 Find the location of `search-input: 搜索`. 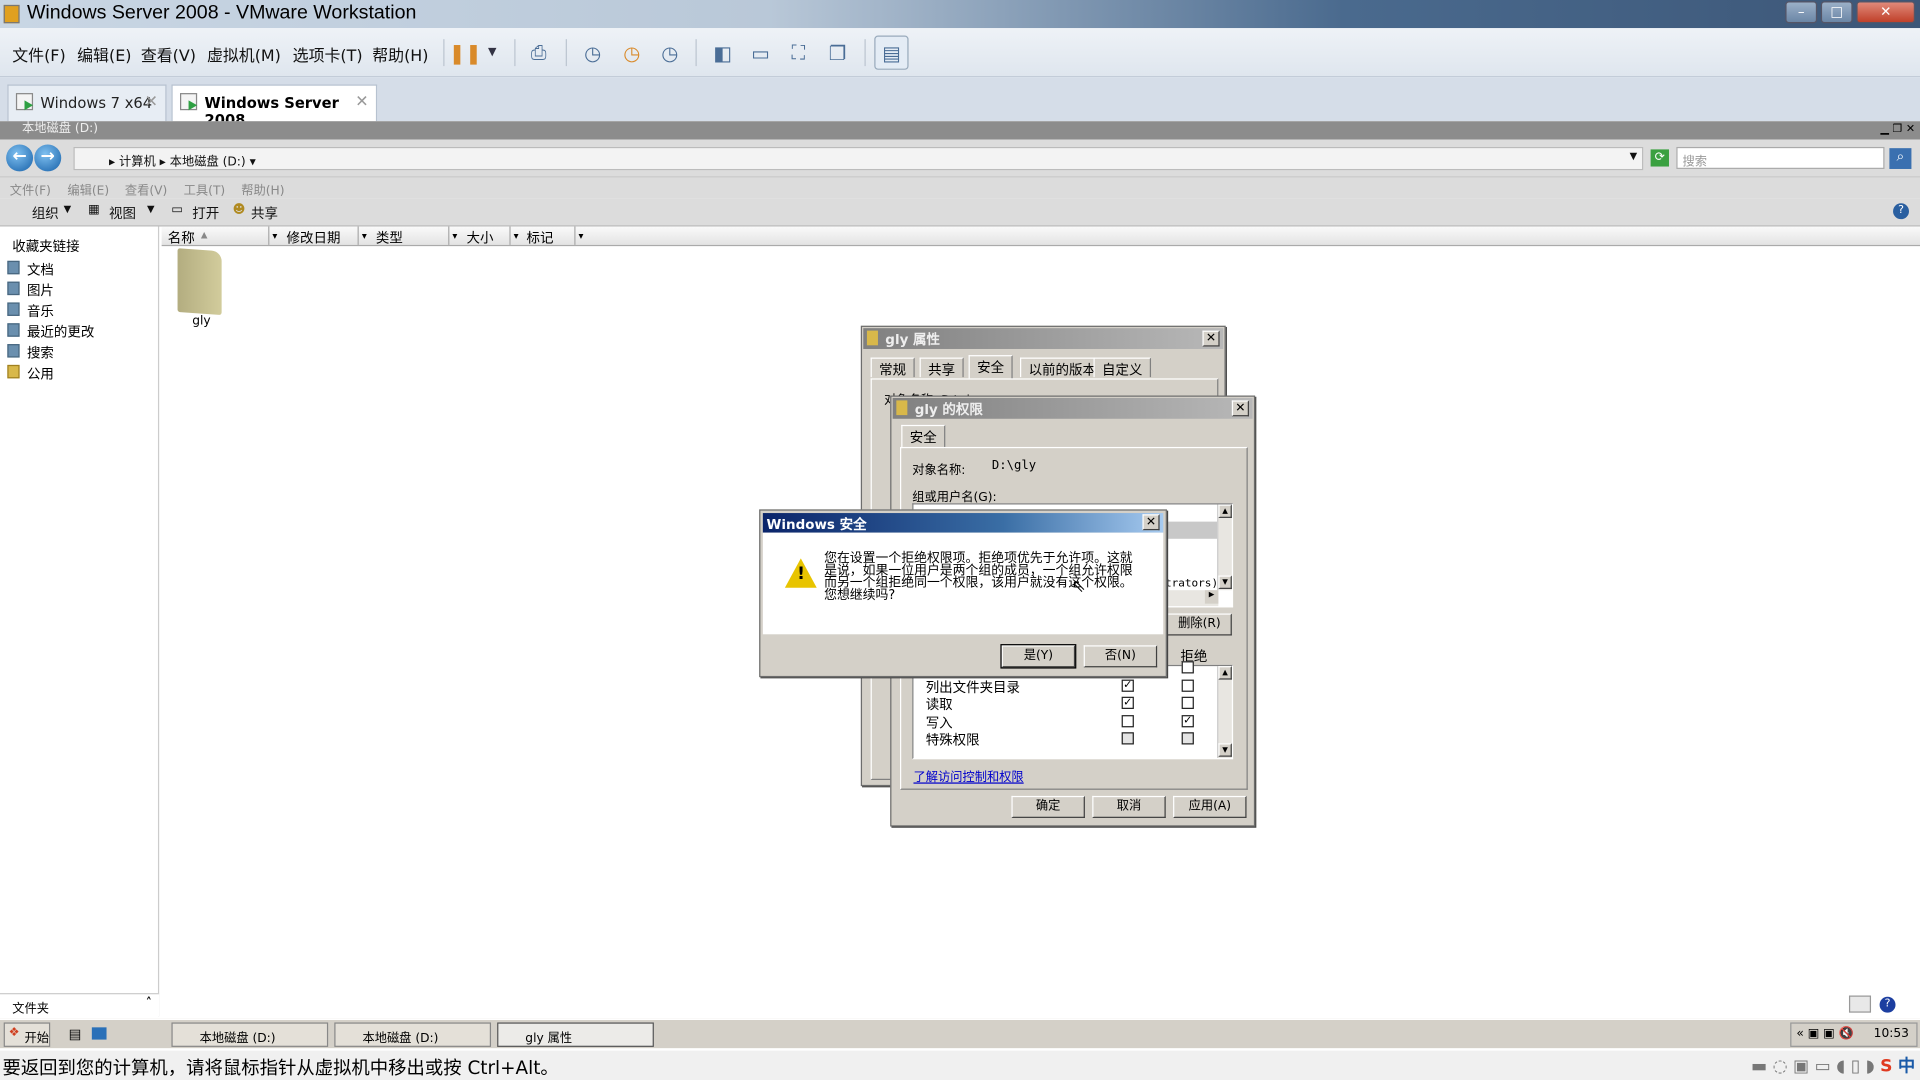

search-input: 搜索 is located at coordinates (1780, 157).